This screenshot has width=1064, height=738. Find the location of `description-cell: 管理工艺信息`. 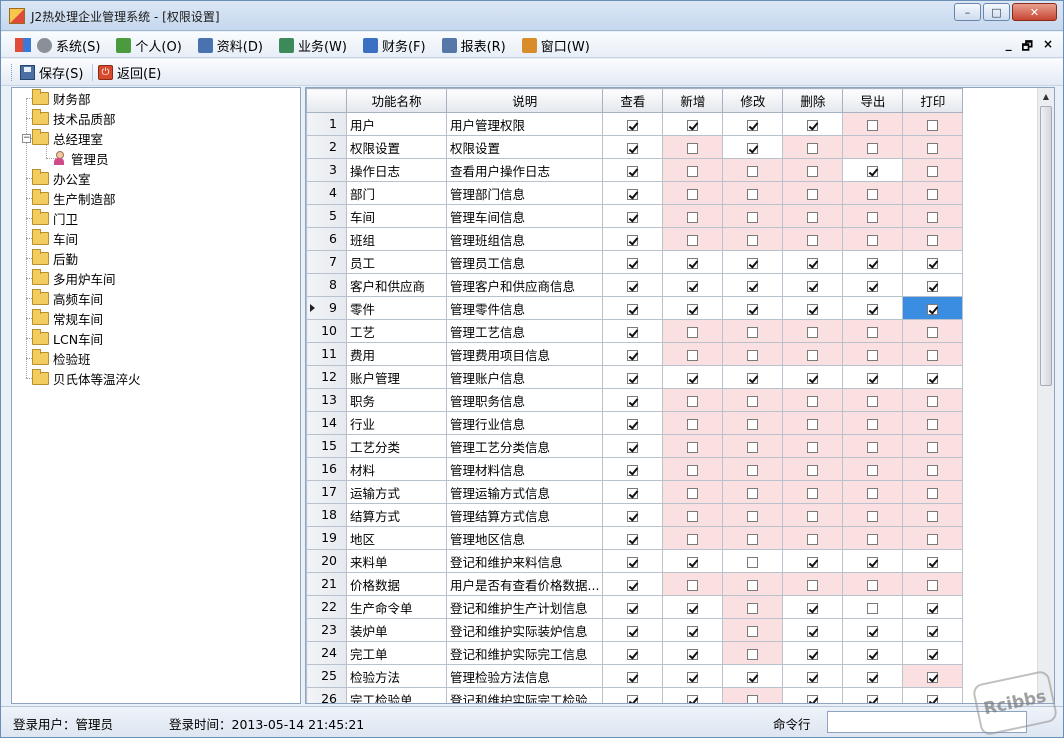

description-cell: 管理工艺信息 is located at coordinates (524, 331).